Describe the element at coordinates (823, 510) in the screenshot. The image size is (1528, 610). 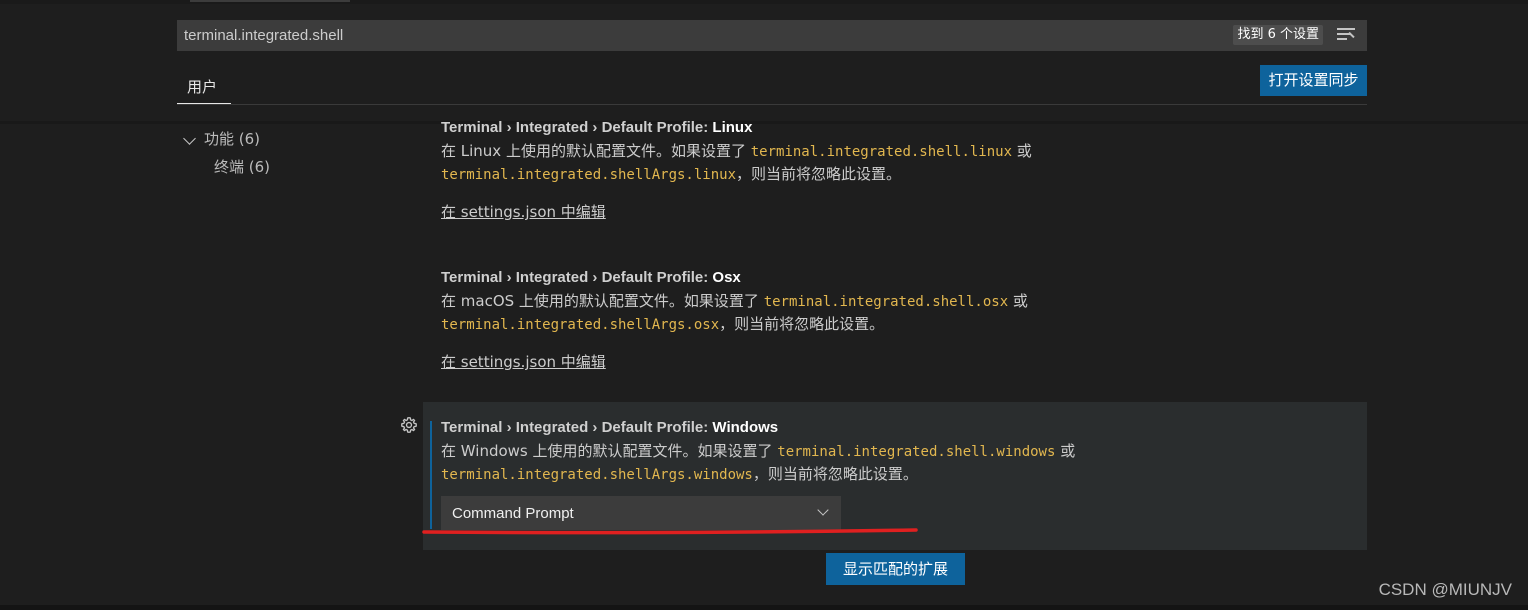
I see `chevron-down-icon` at that location.